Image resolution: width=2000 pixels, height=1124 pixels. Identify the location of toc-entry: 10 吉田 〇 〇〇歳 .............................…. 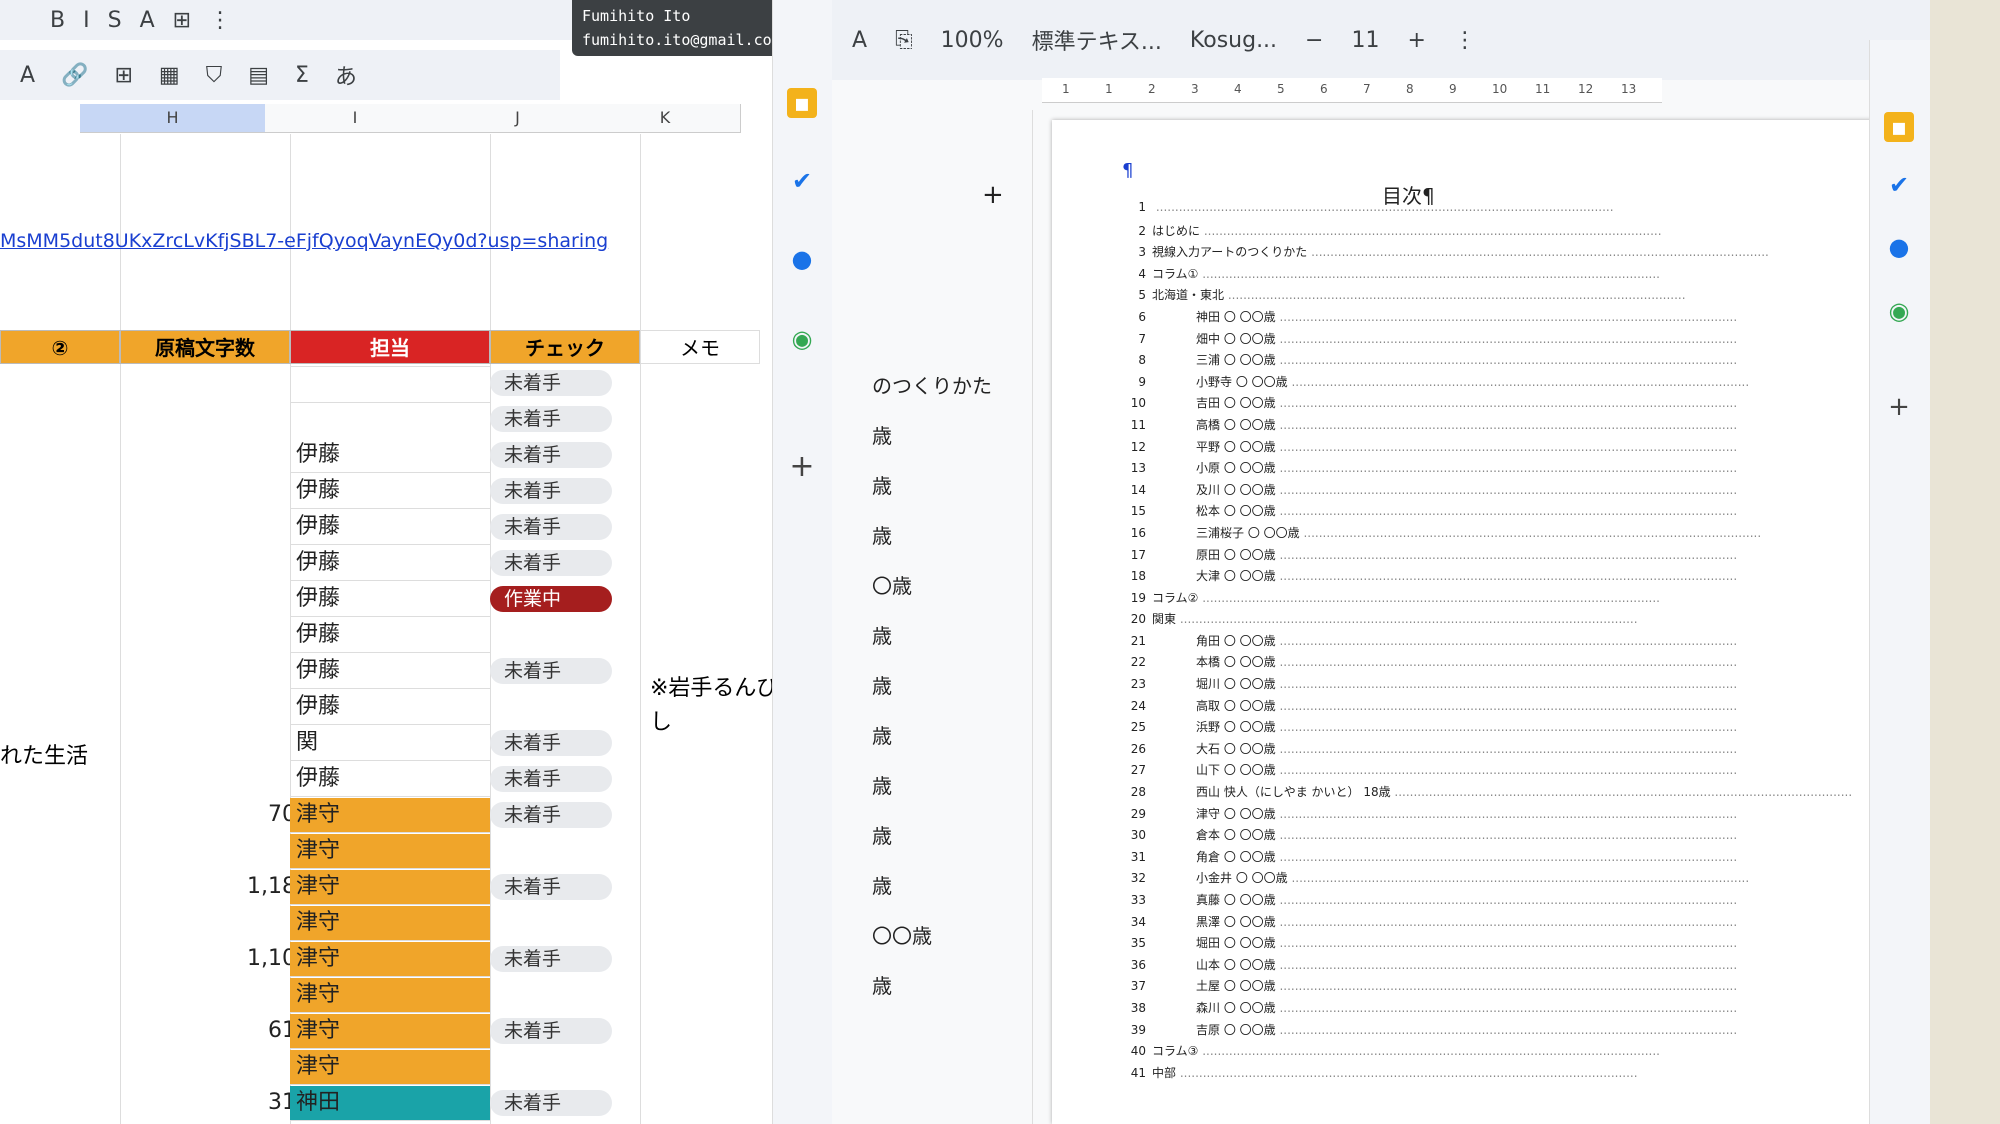
(1492, 405).